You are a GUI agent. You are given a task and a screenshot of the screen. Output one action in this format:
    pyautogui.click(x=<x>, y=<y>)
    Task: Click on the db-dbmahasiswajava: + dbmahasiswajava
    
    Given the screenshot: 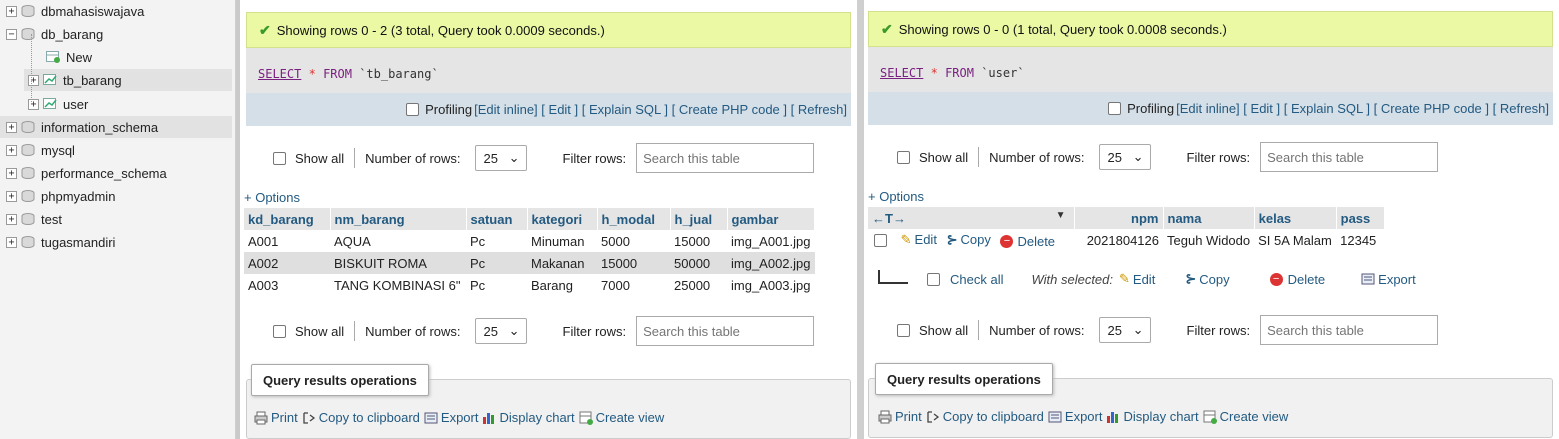 What is the action you would take?
    pyautogui.click(x=75, y=11)
    